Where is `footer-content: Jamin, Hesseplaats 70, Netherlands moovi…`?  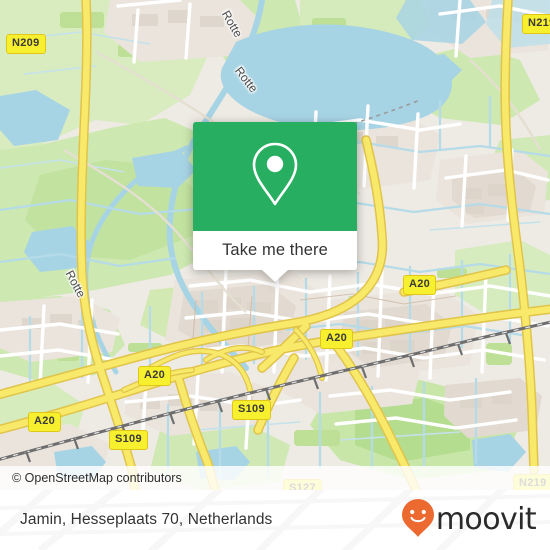 footer-content: Jamin, Hesseplaats 70, Netherlands moovi… is located at coordinates (275, 520).